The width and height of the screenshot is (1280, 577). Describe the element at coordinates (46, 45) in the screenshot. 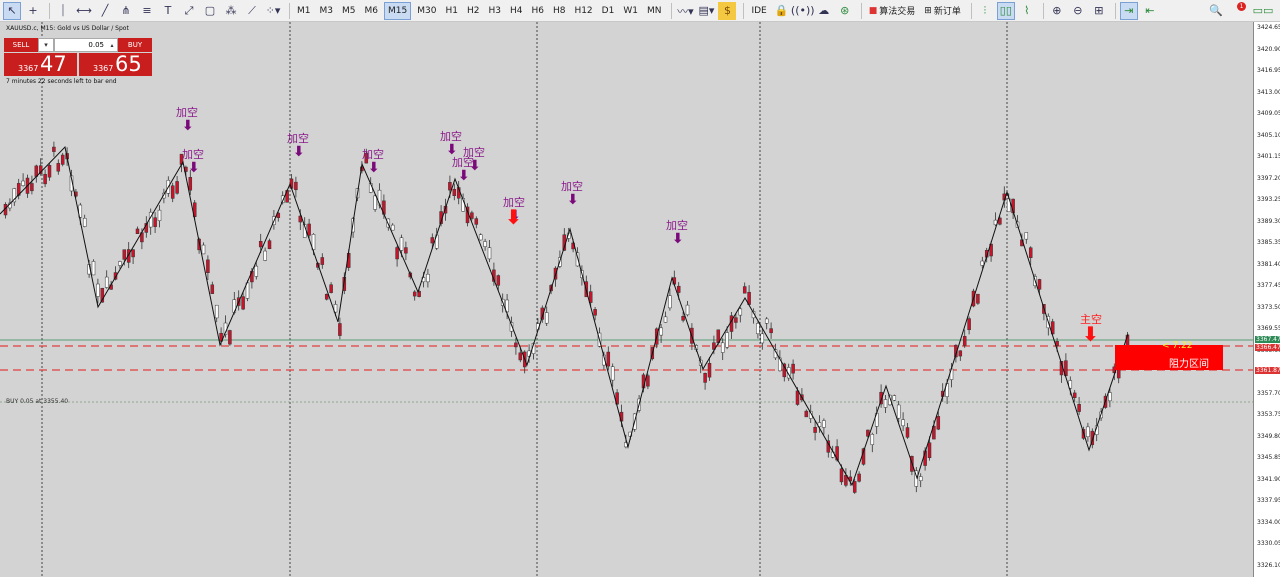

I see `lot-decrease-button: ▾` at that location.